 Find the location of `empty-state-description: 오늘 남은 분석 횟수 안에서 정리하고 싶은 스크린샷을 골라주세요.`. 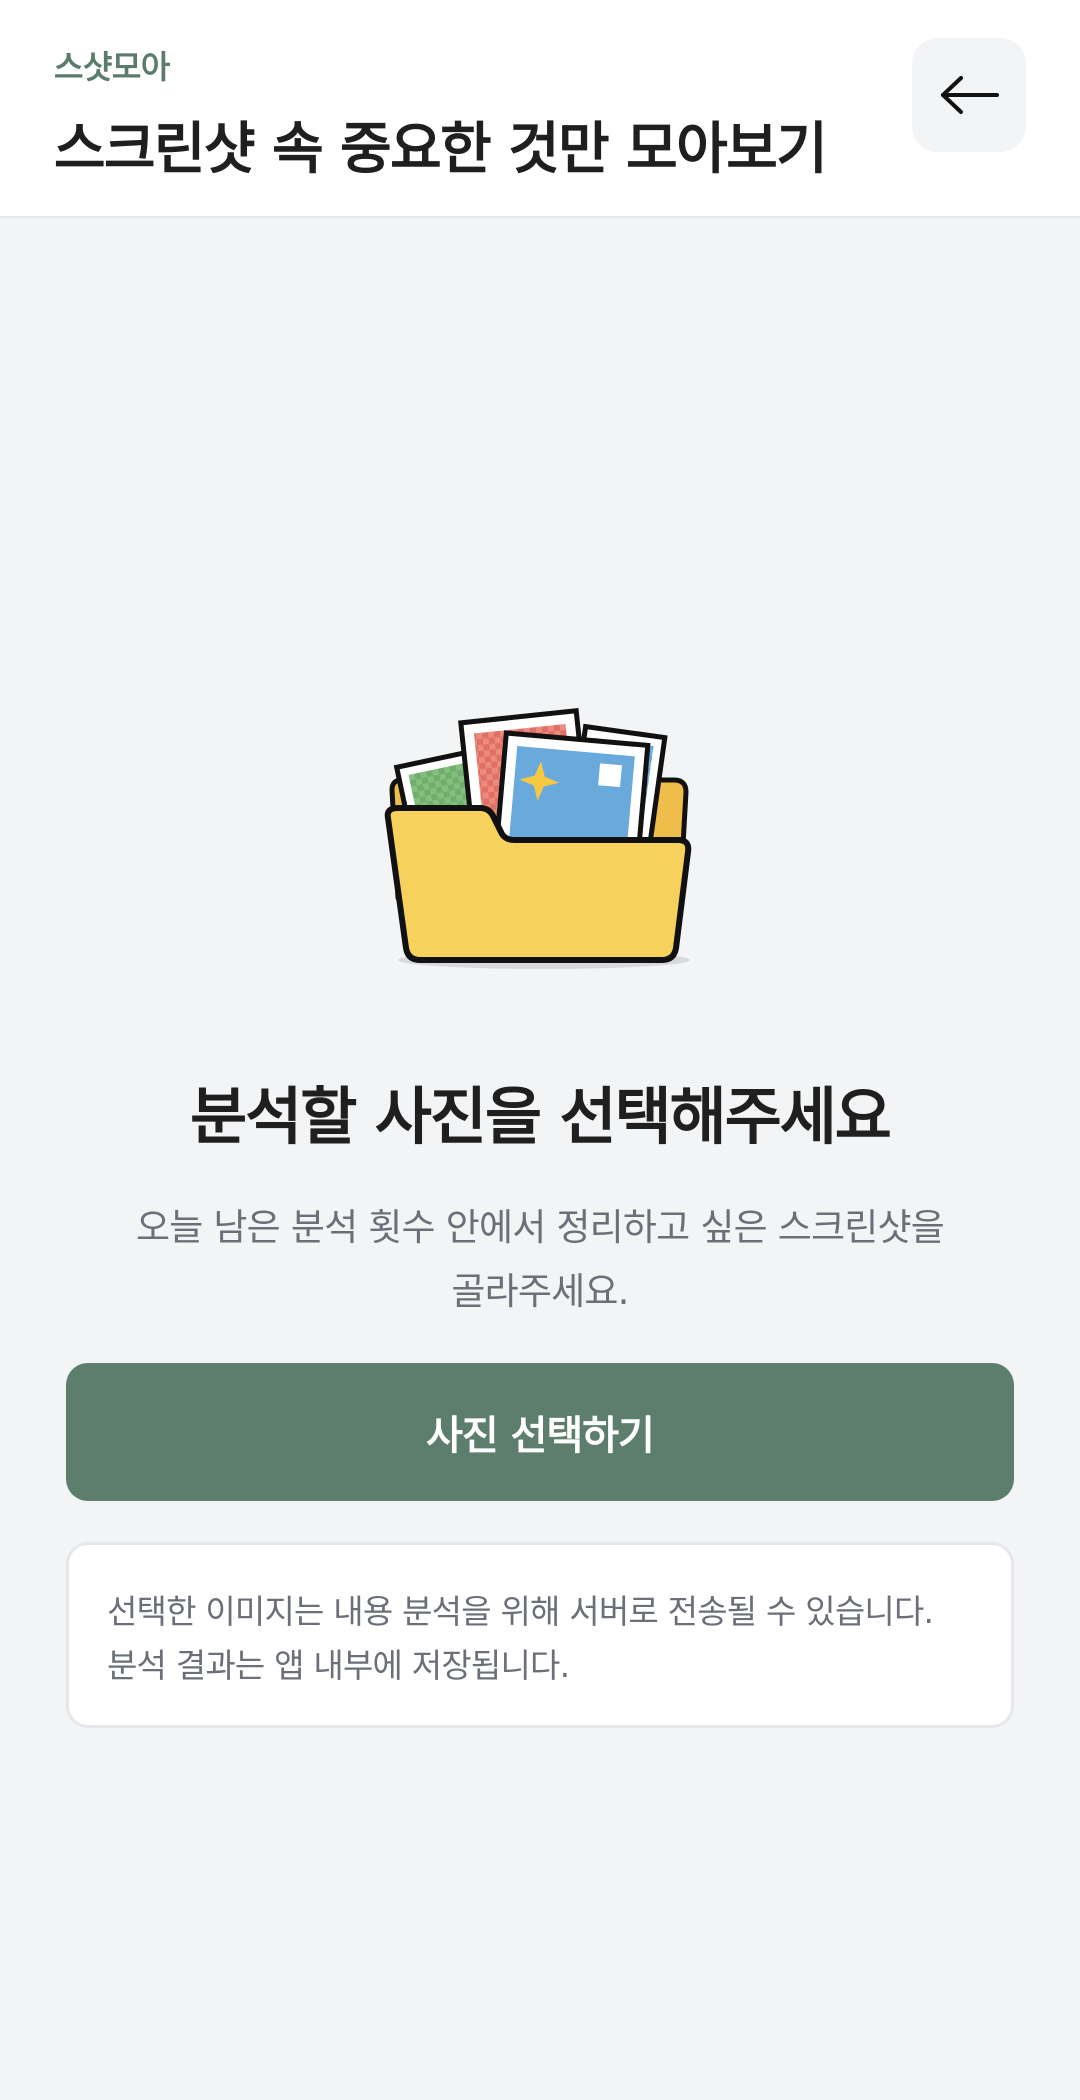

empty-state-description: 오늘 남은 분석 횟수 안에서 정리하고 싶은 스크린샷을 골라주세요. is located at coordinates (540, 1260).